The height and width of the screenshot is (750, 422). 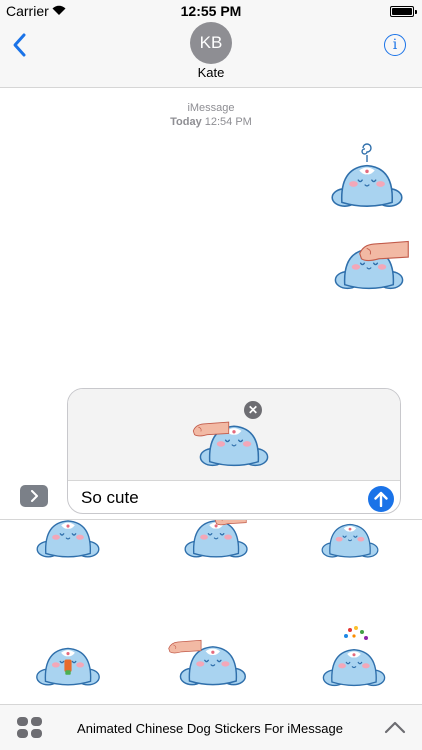 What do you see at coordinates (211, 43) in the screenshot?
I see `avatar: KB` at bounding box center [211, 43].